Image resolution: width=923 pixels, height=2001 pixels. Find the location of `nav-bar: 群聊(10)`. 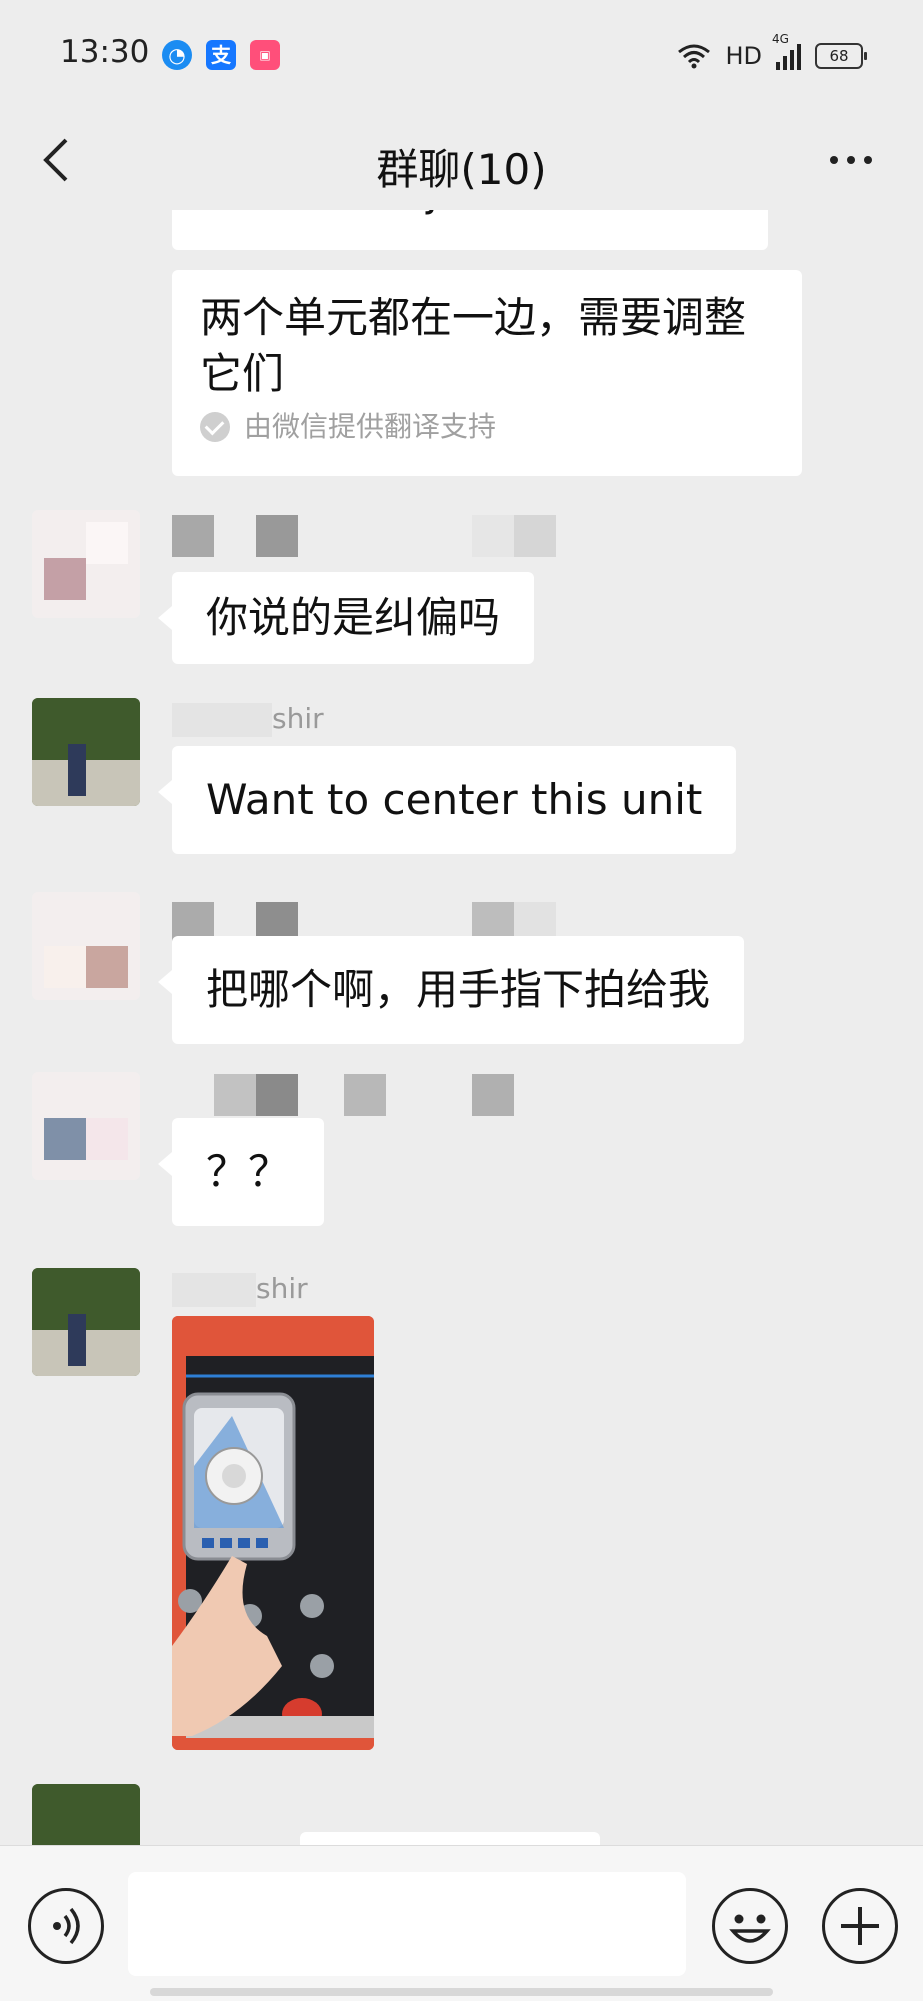

nav-bar: 群聊(10) is located at coordinates (461, 160).